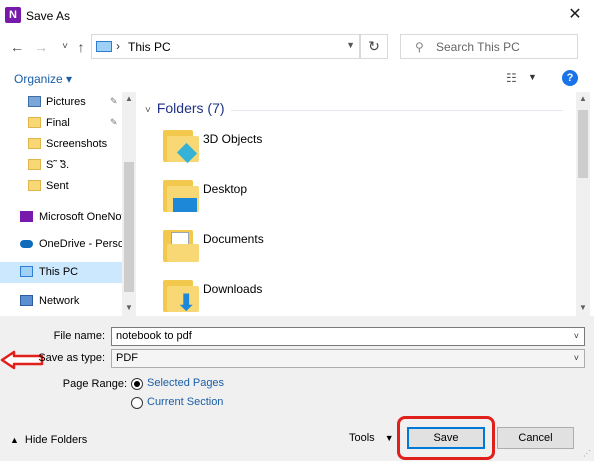 The height and width of the screenshot is (461, 594). I want to click on folder-name: 3D Objects, so click(233, 139).